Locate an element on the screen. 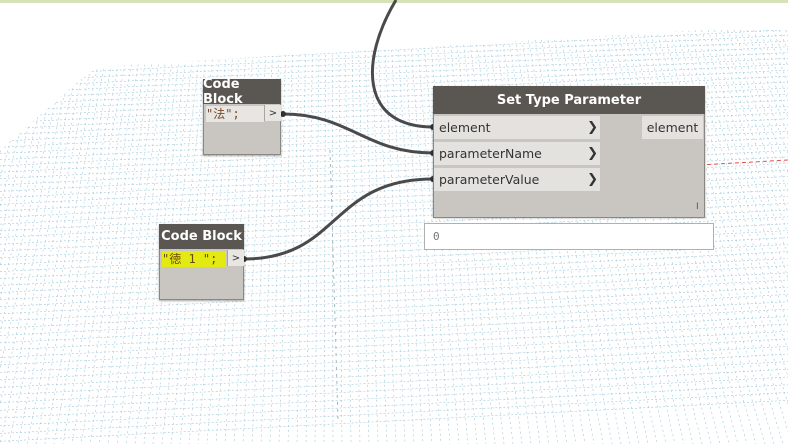 This screenshot has height=444, width=788. wire-parameter-value is located at coordinates (338, 219).